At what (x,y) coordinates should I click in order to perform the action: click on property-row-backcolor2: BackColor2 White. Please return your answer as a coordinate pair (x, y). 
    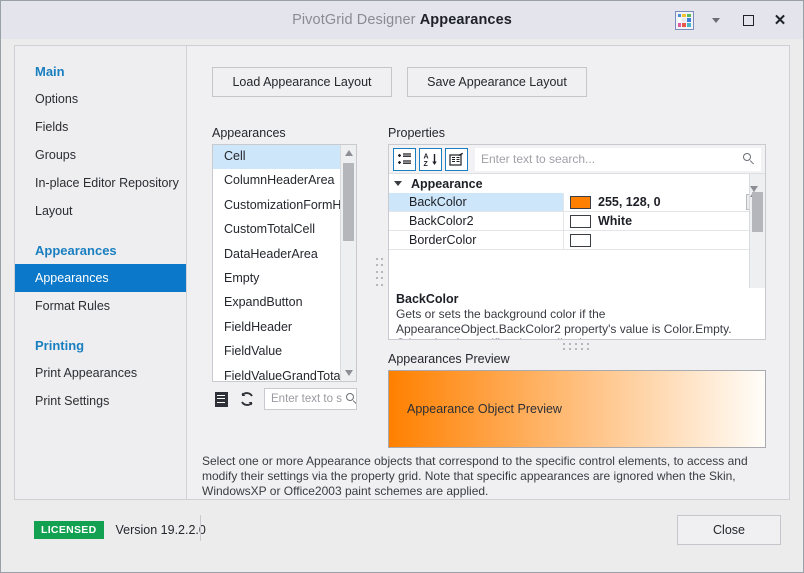
    Looking at the image, I should click on (577, 221).